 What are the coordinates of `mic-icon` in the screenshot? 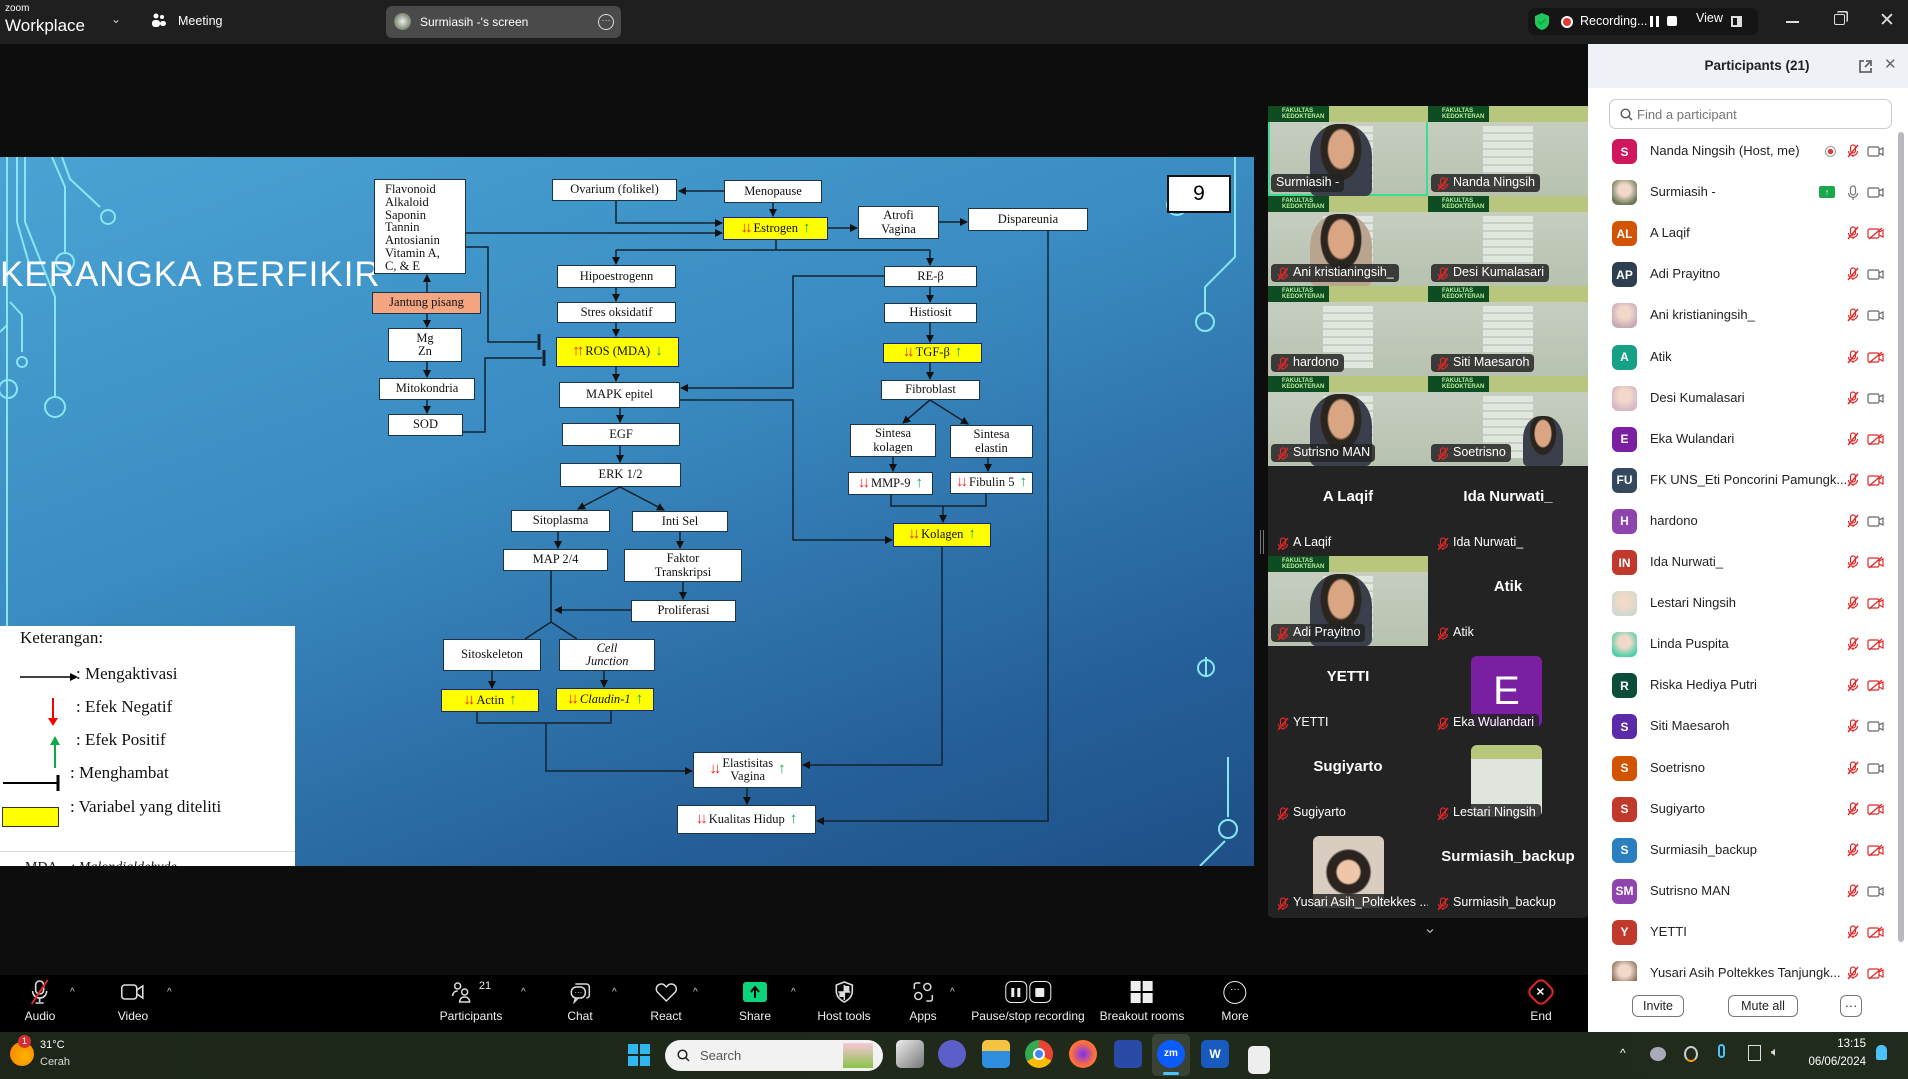 It's located at (1853, 195).